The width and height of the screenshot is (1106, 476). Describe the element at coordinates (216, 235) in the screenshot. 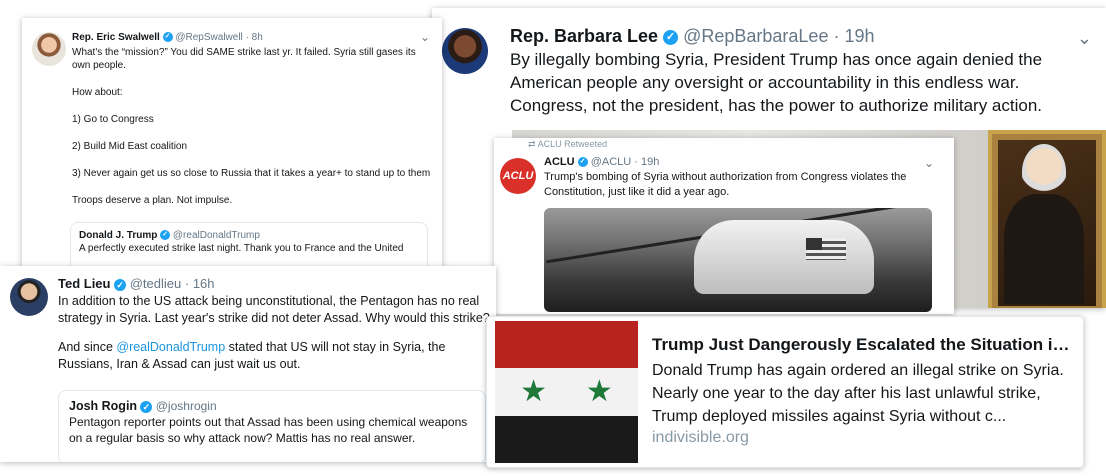

I see `quoted-author-handle: @realDonaldTrump` at that location.